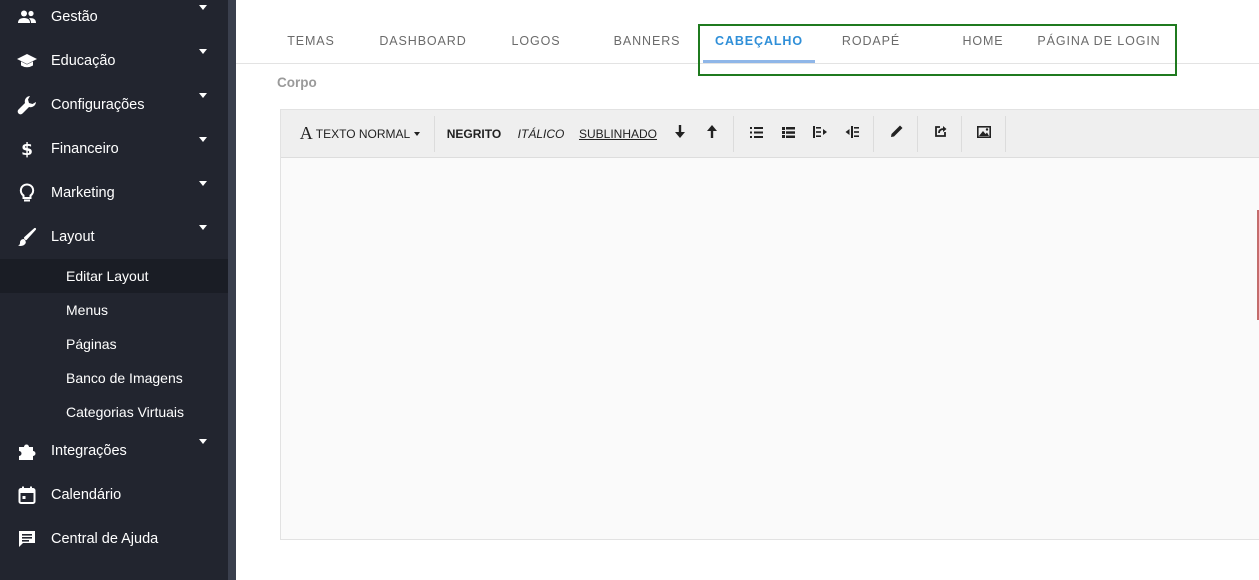 The width and height of the screenshot is (1259, 580). I want to click on graduation-cap-icon, so click(27, 61).